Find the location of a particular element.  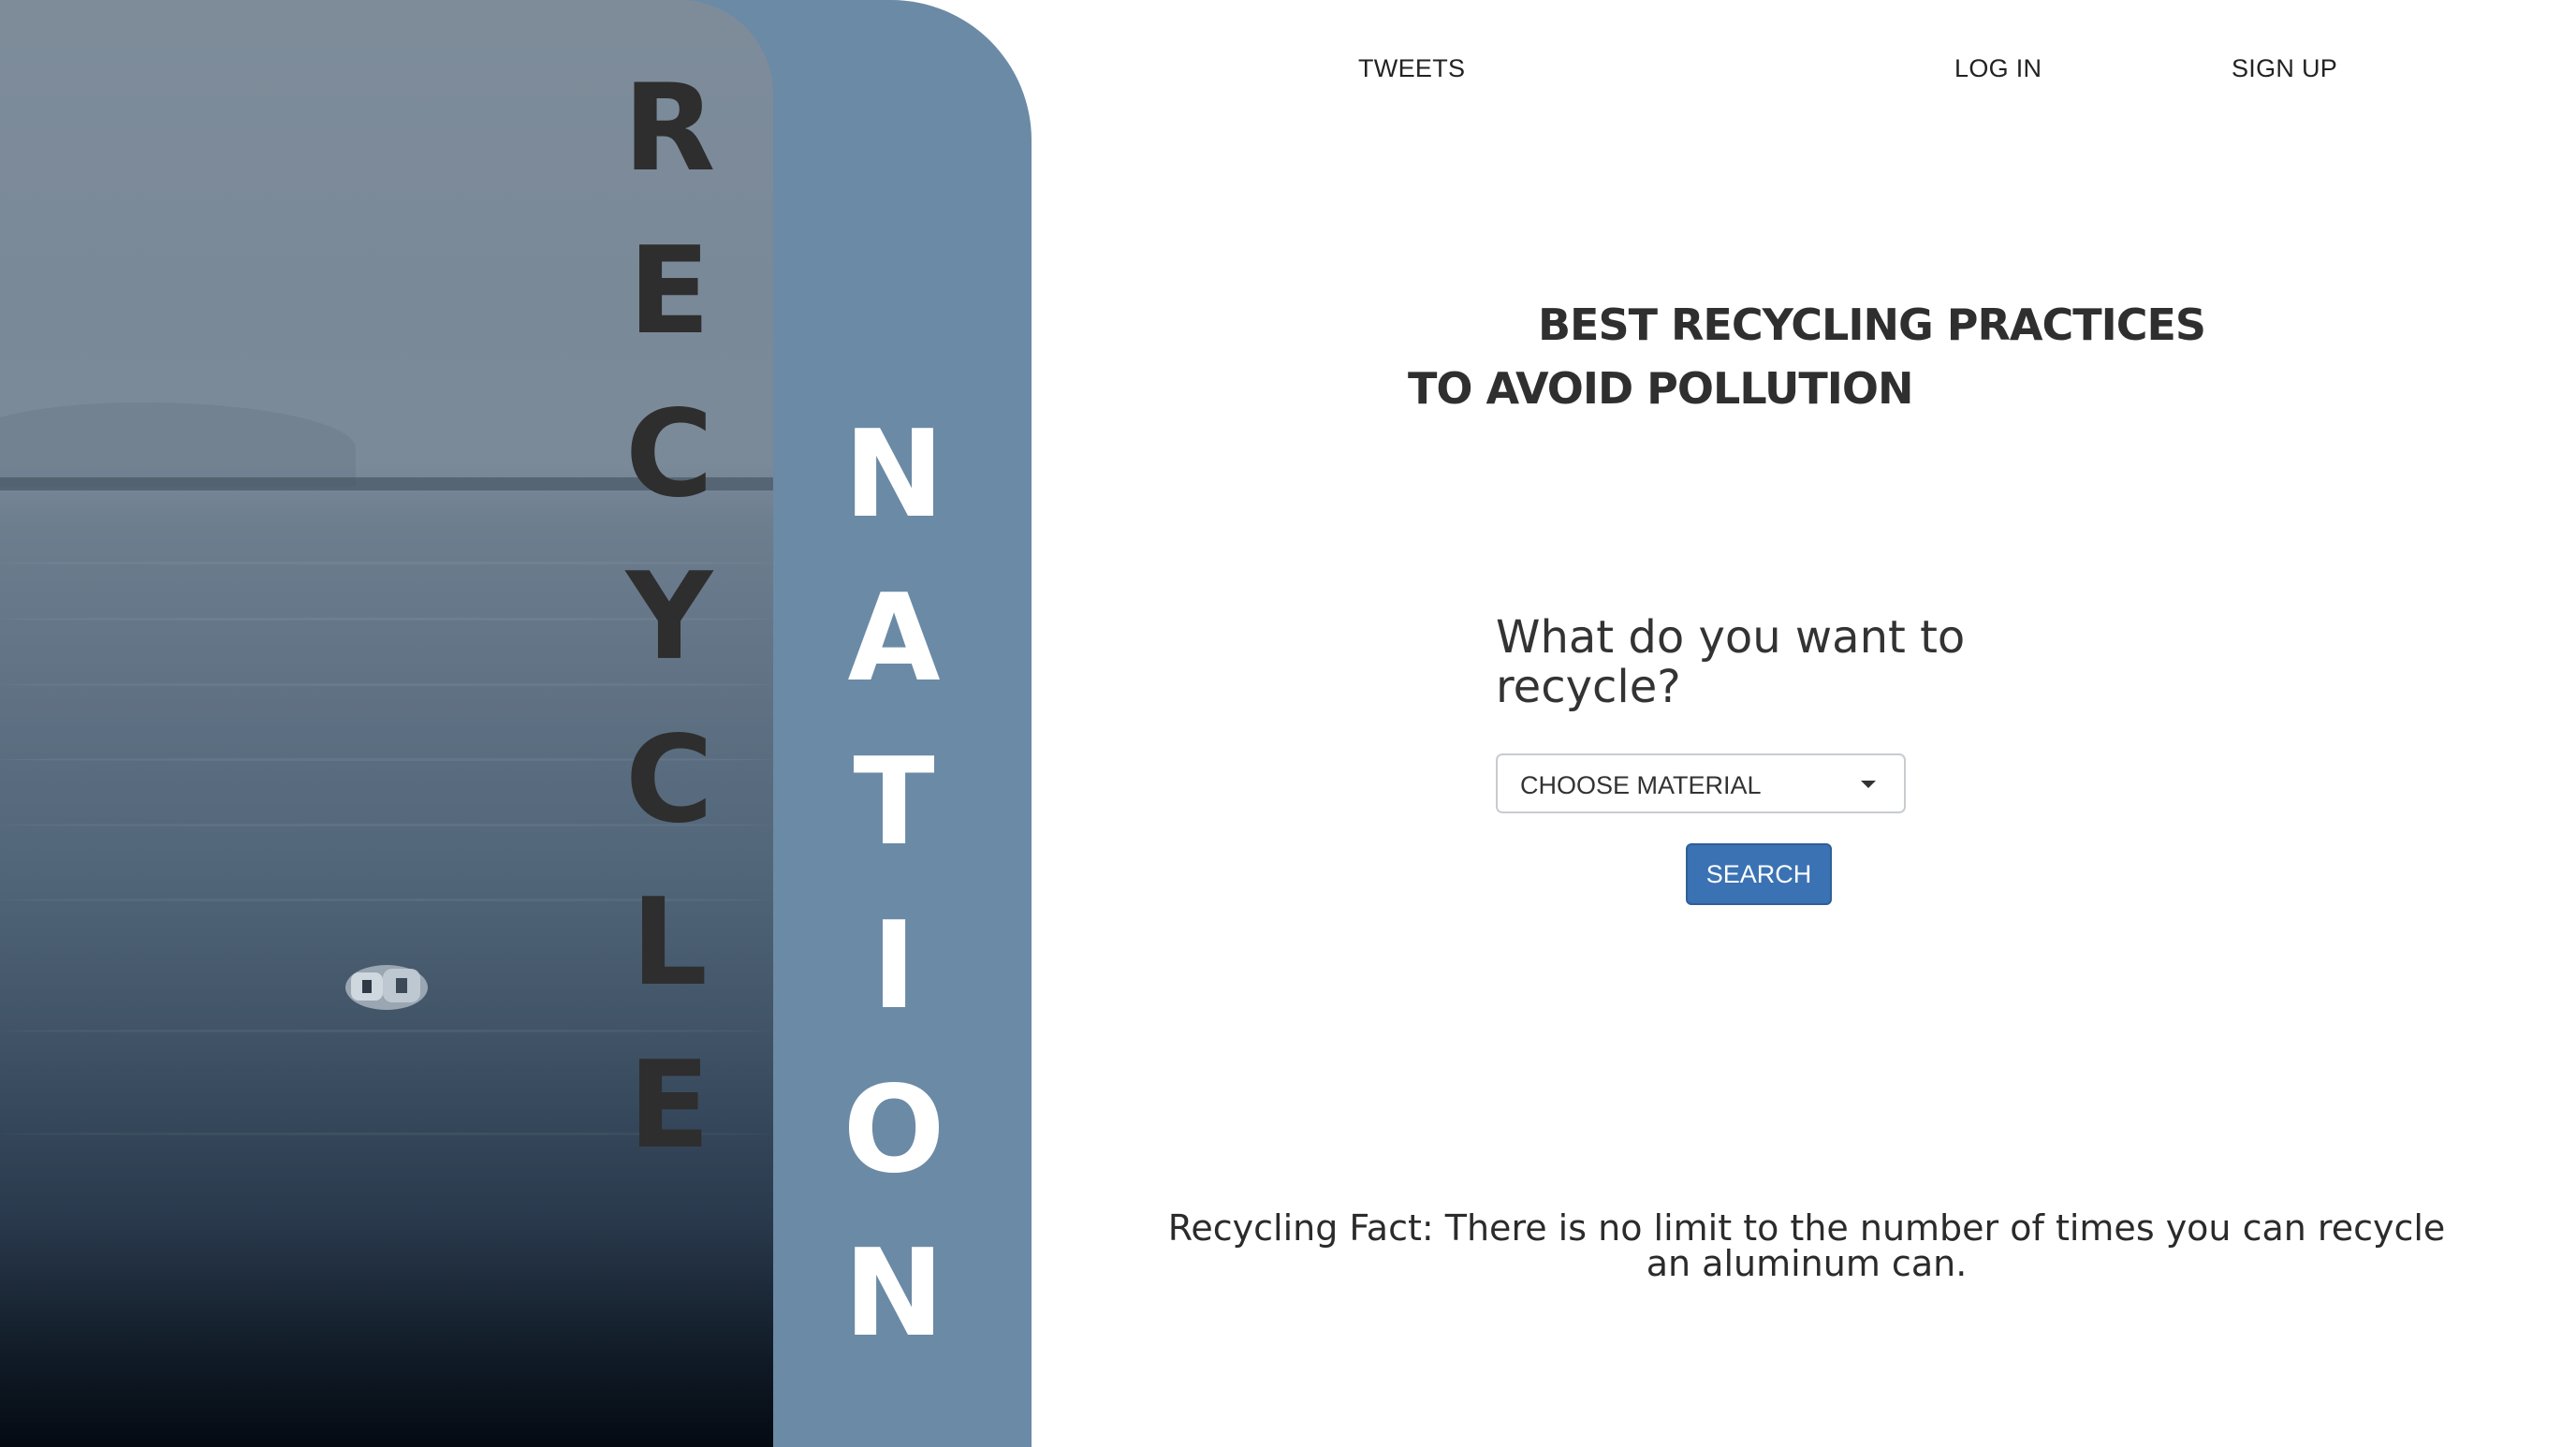

brand-letter: I is located at coordinates (893, 967).